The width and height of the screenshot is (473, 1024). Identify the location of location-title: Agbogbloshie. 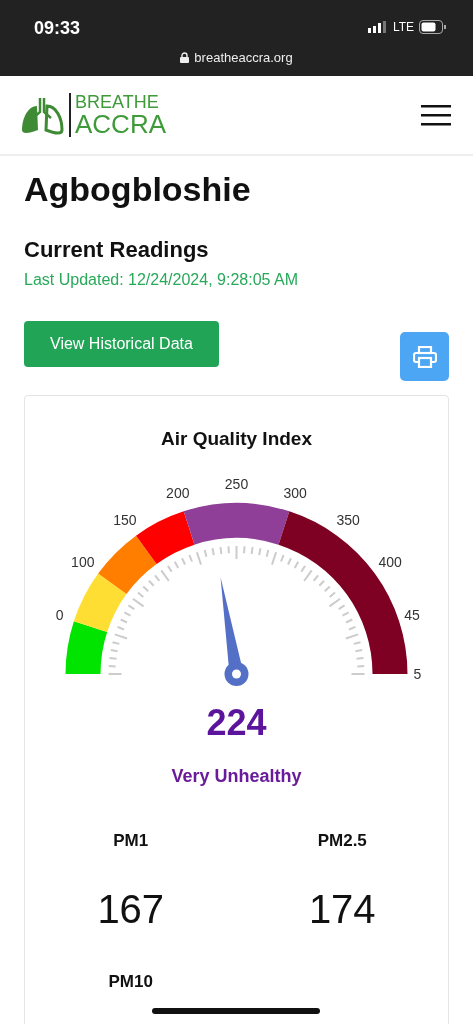
(138, 189).